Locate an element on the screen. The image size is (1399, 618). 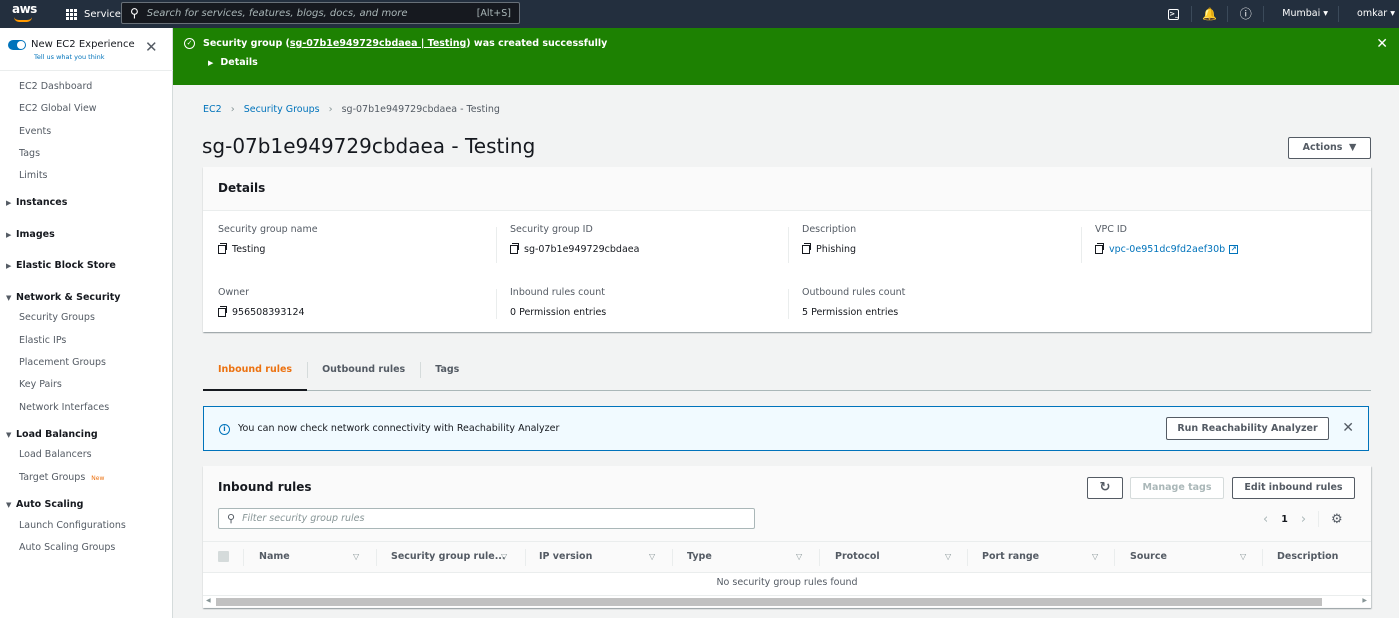
aws-logo: aws is located at coordinates (30, 14).